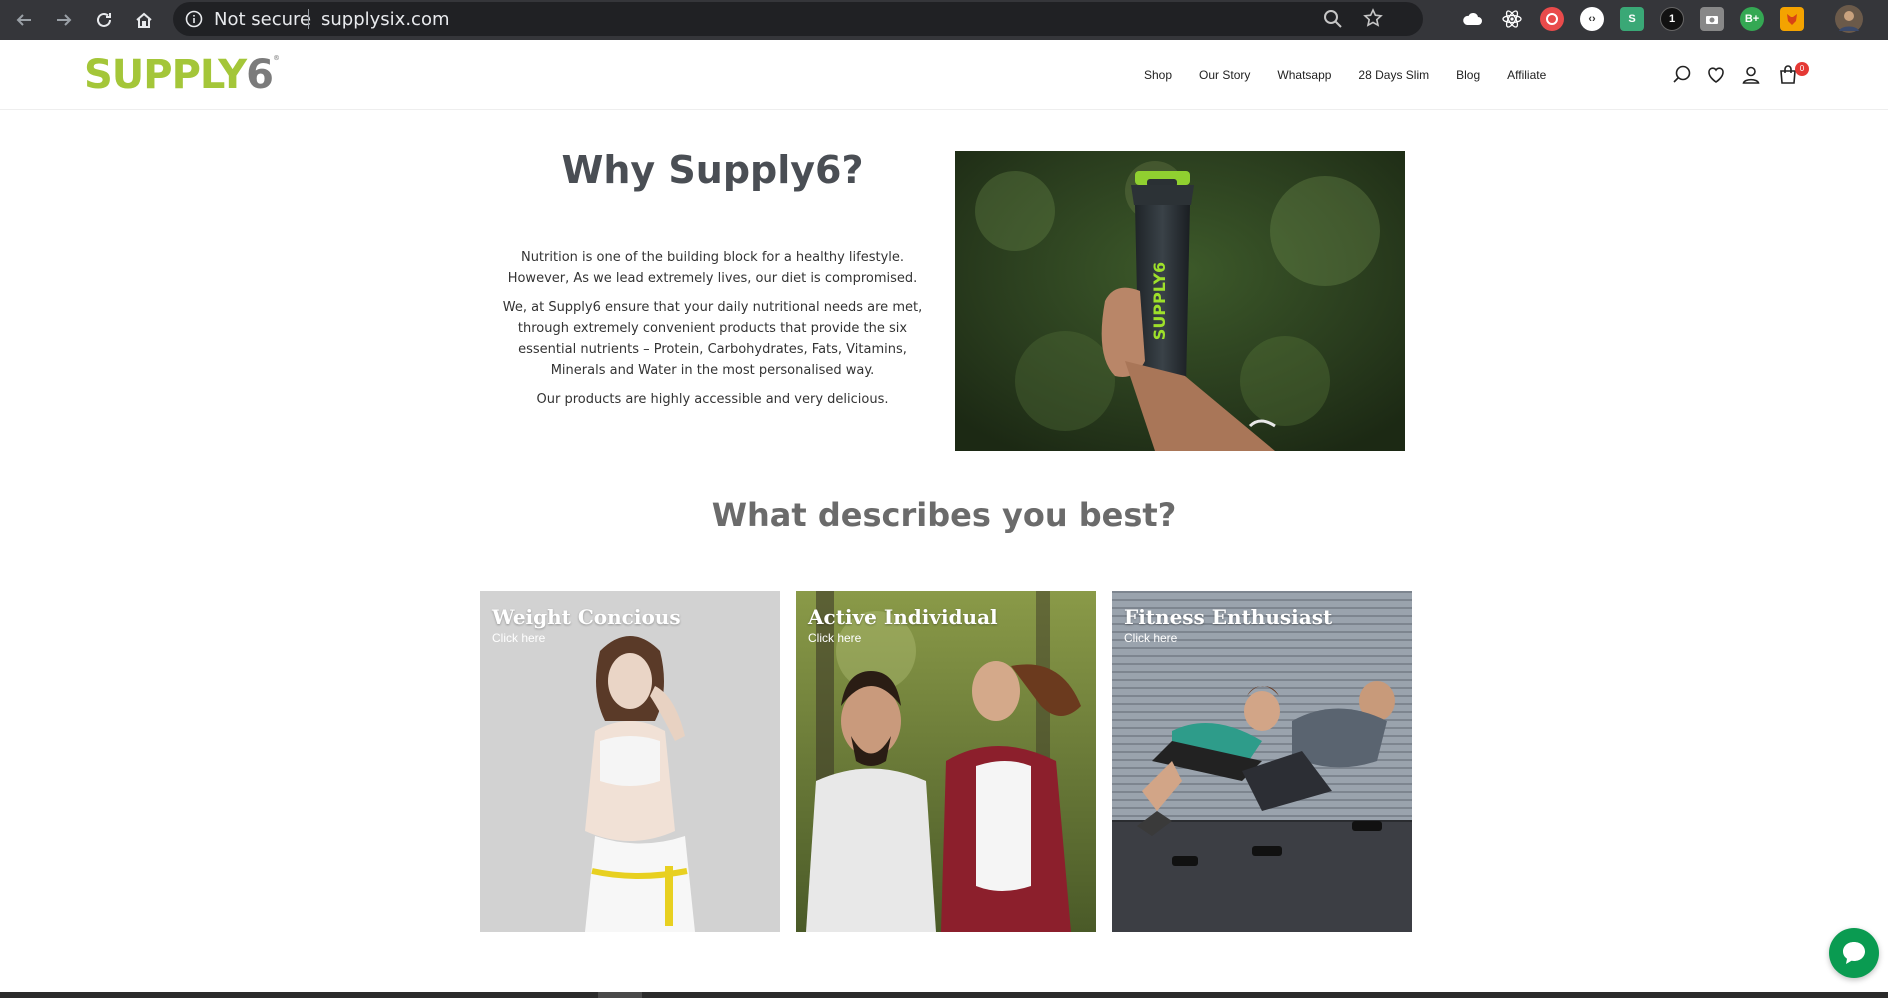  I want to click on supply6-logo: SUPPLY6®, so click(182, 75).